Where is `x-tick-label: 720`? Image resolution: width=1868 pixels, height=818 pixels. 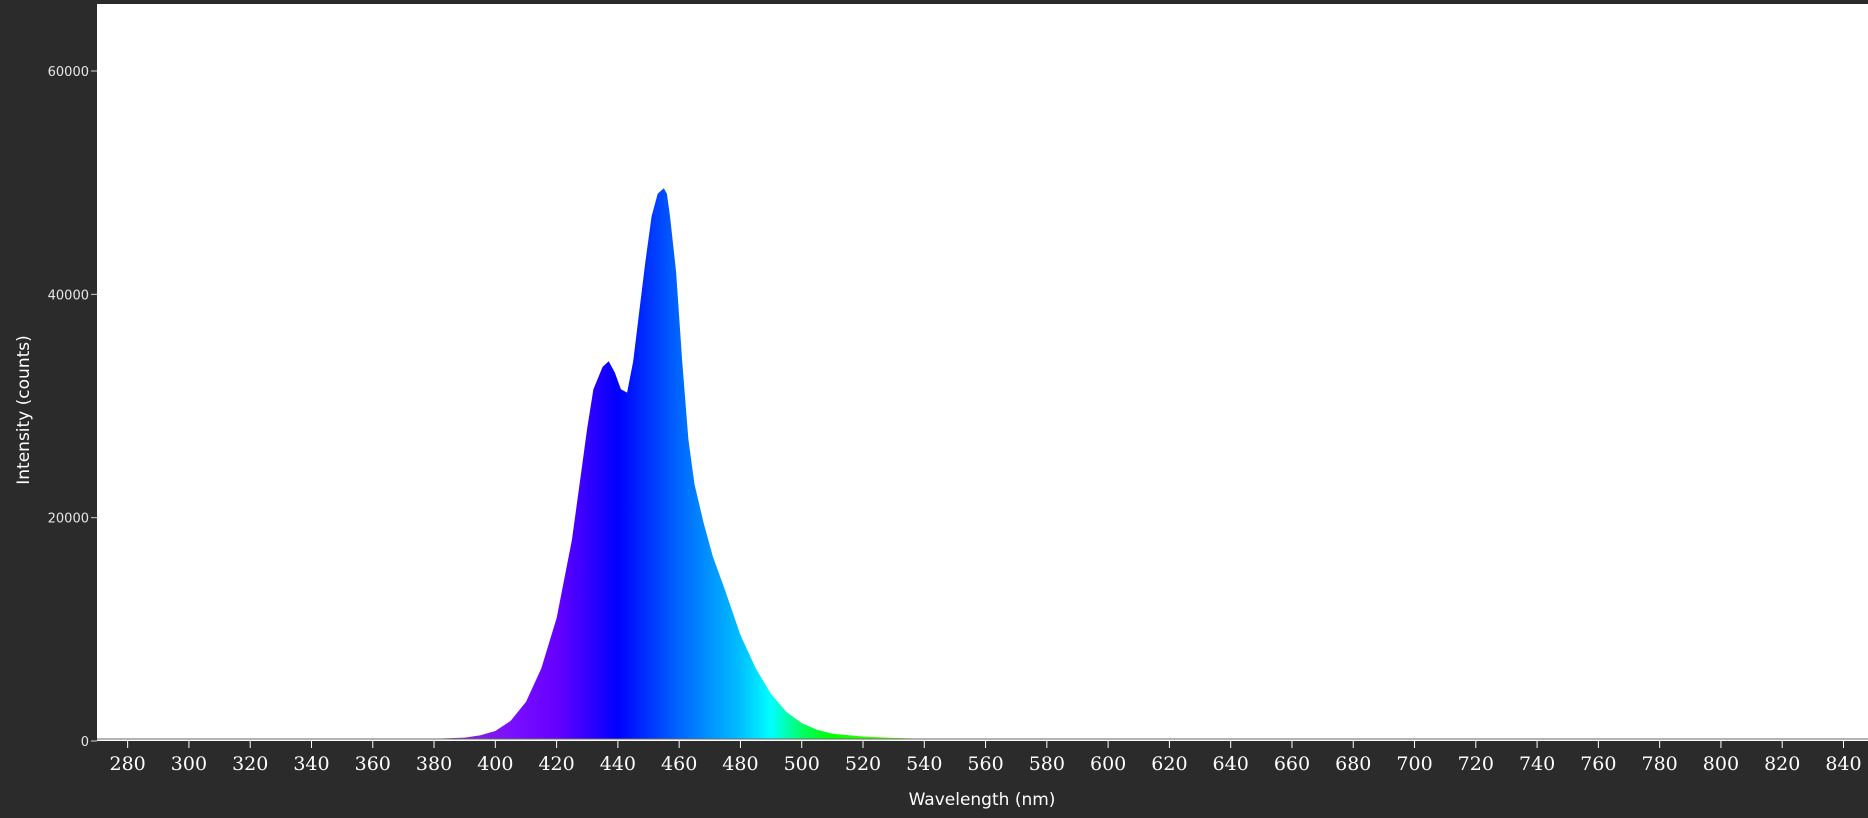
x-tick-label: 720 is located at coordinates (1476, 764).